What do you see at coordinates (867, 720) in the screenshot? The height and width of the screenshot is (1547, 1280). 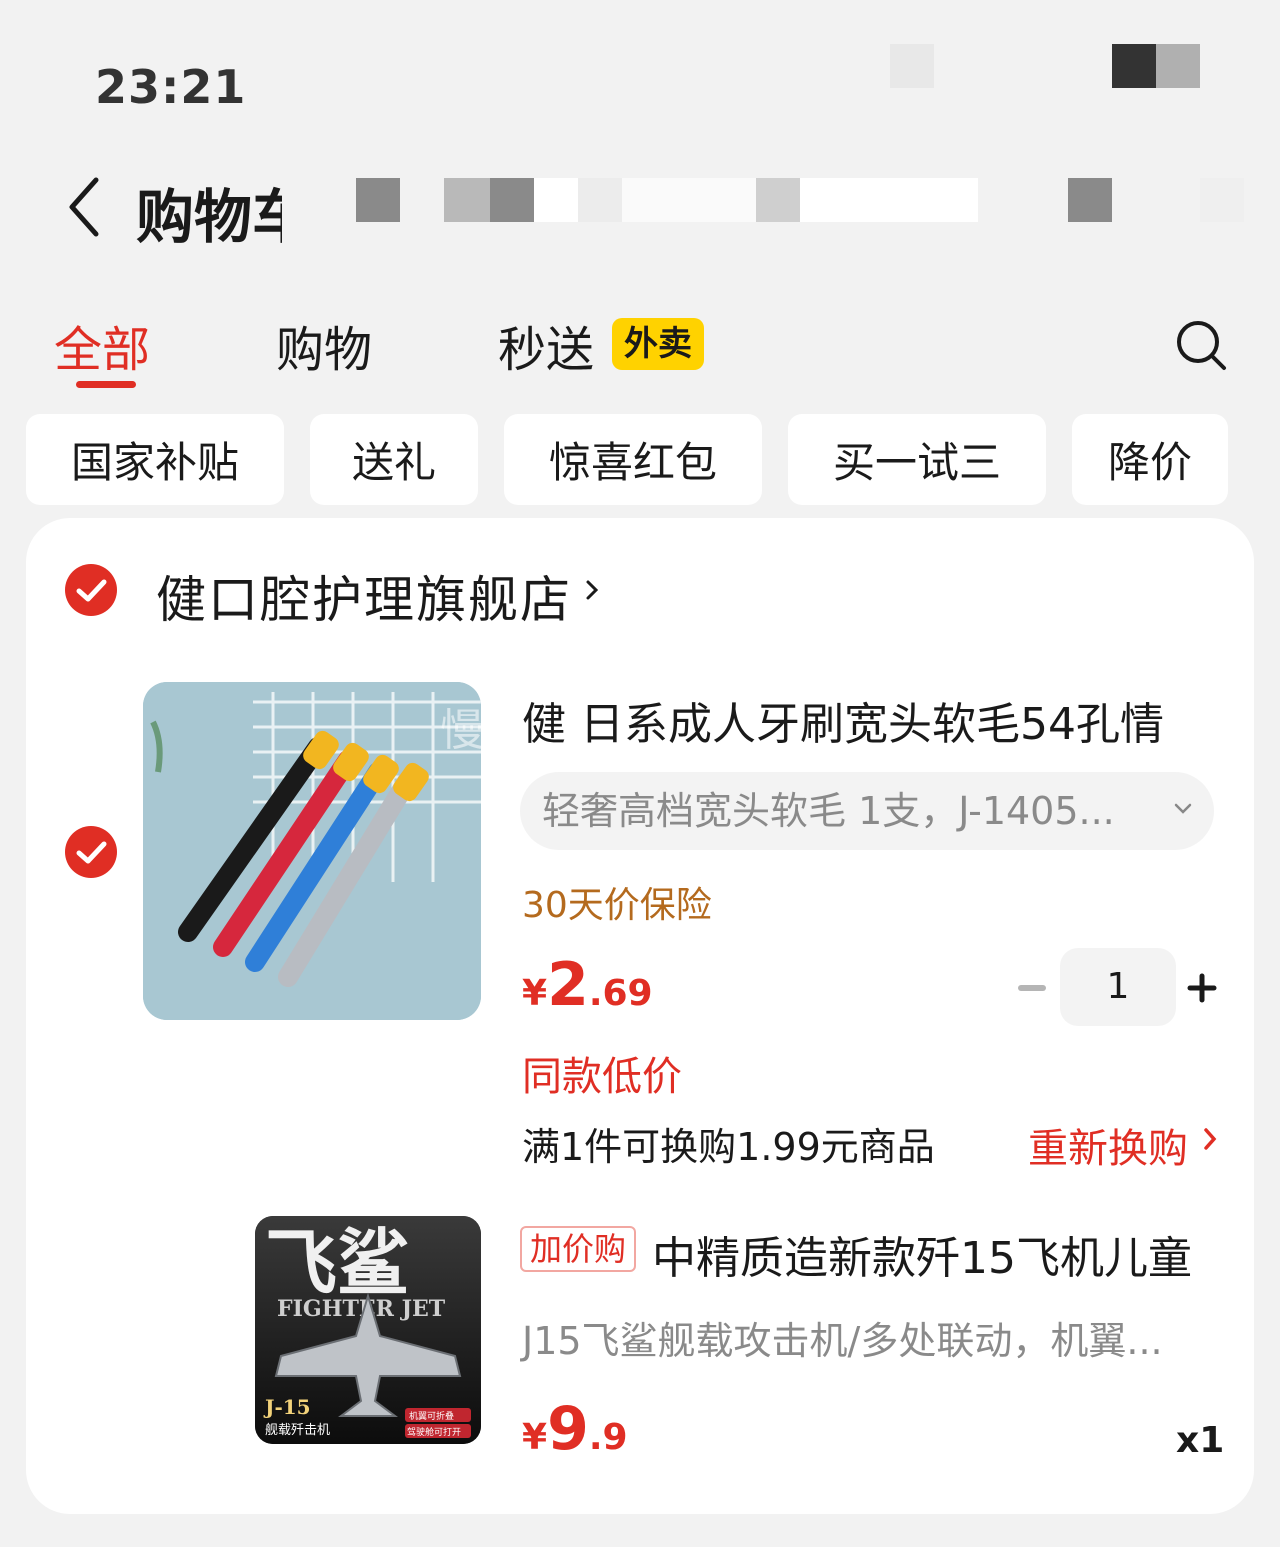 I see `product-title: 健 日系成人牙刷宽头软毛54孔情` at bounding box center [867, 720].